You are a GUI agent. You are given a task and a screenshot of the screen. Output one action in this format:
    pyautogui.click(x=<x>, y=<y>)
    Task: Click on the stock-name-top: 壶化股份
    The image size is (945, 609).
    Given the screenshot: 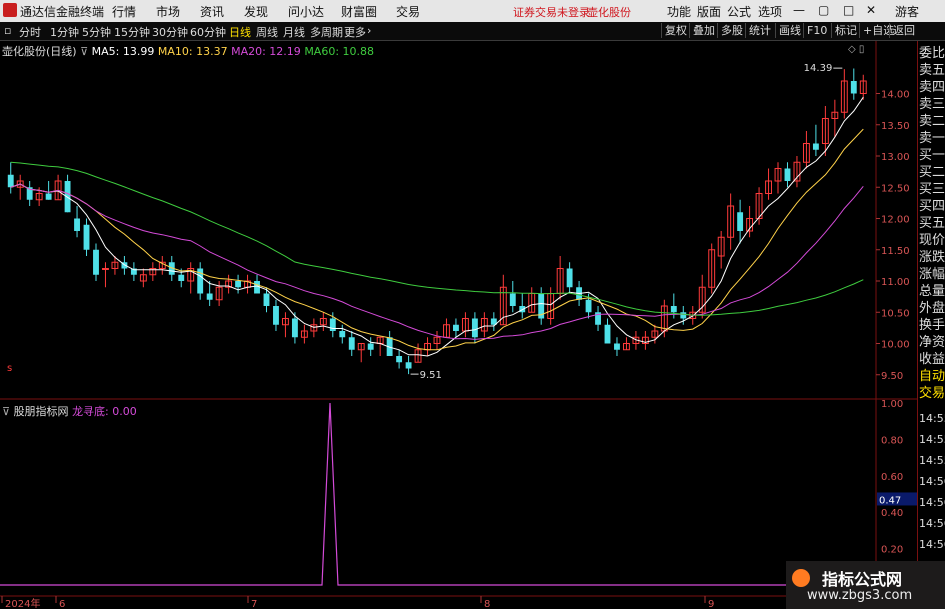 What is the action you would take?
    pyautogui.click(x=609, y=12)
    